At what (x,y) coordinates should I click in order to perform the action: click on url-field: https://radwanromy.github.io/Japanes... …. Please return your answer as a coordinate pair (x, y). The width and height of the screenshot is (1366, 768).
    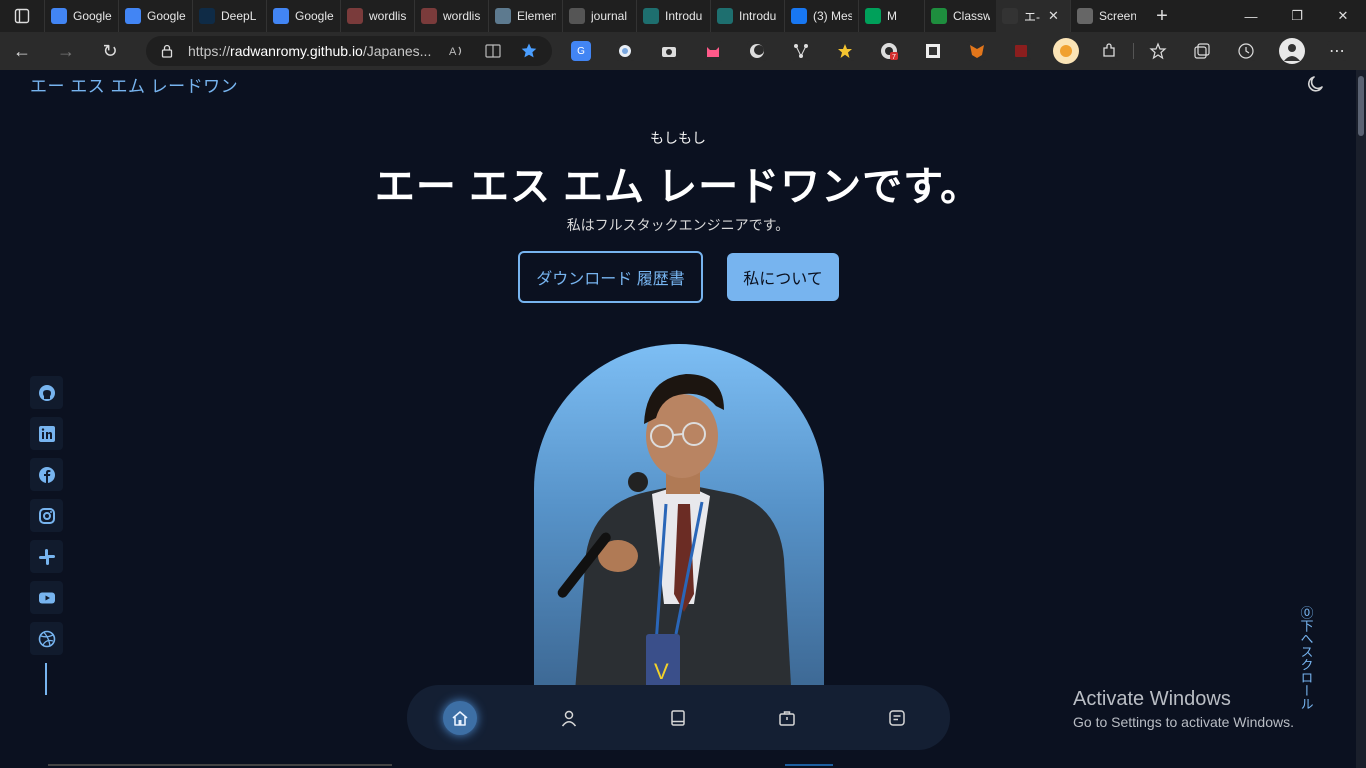
    Looking at the image, I should click on (349, 51).